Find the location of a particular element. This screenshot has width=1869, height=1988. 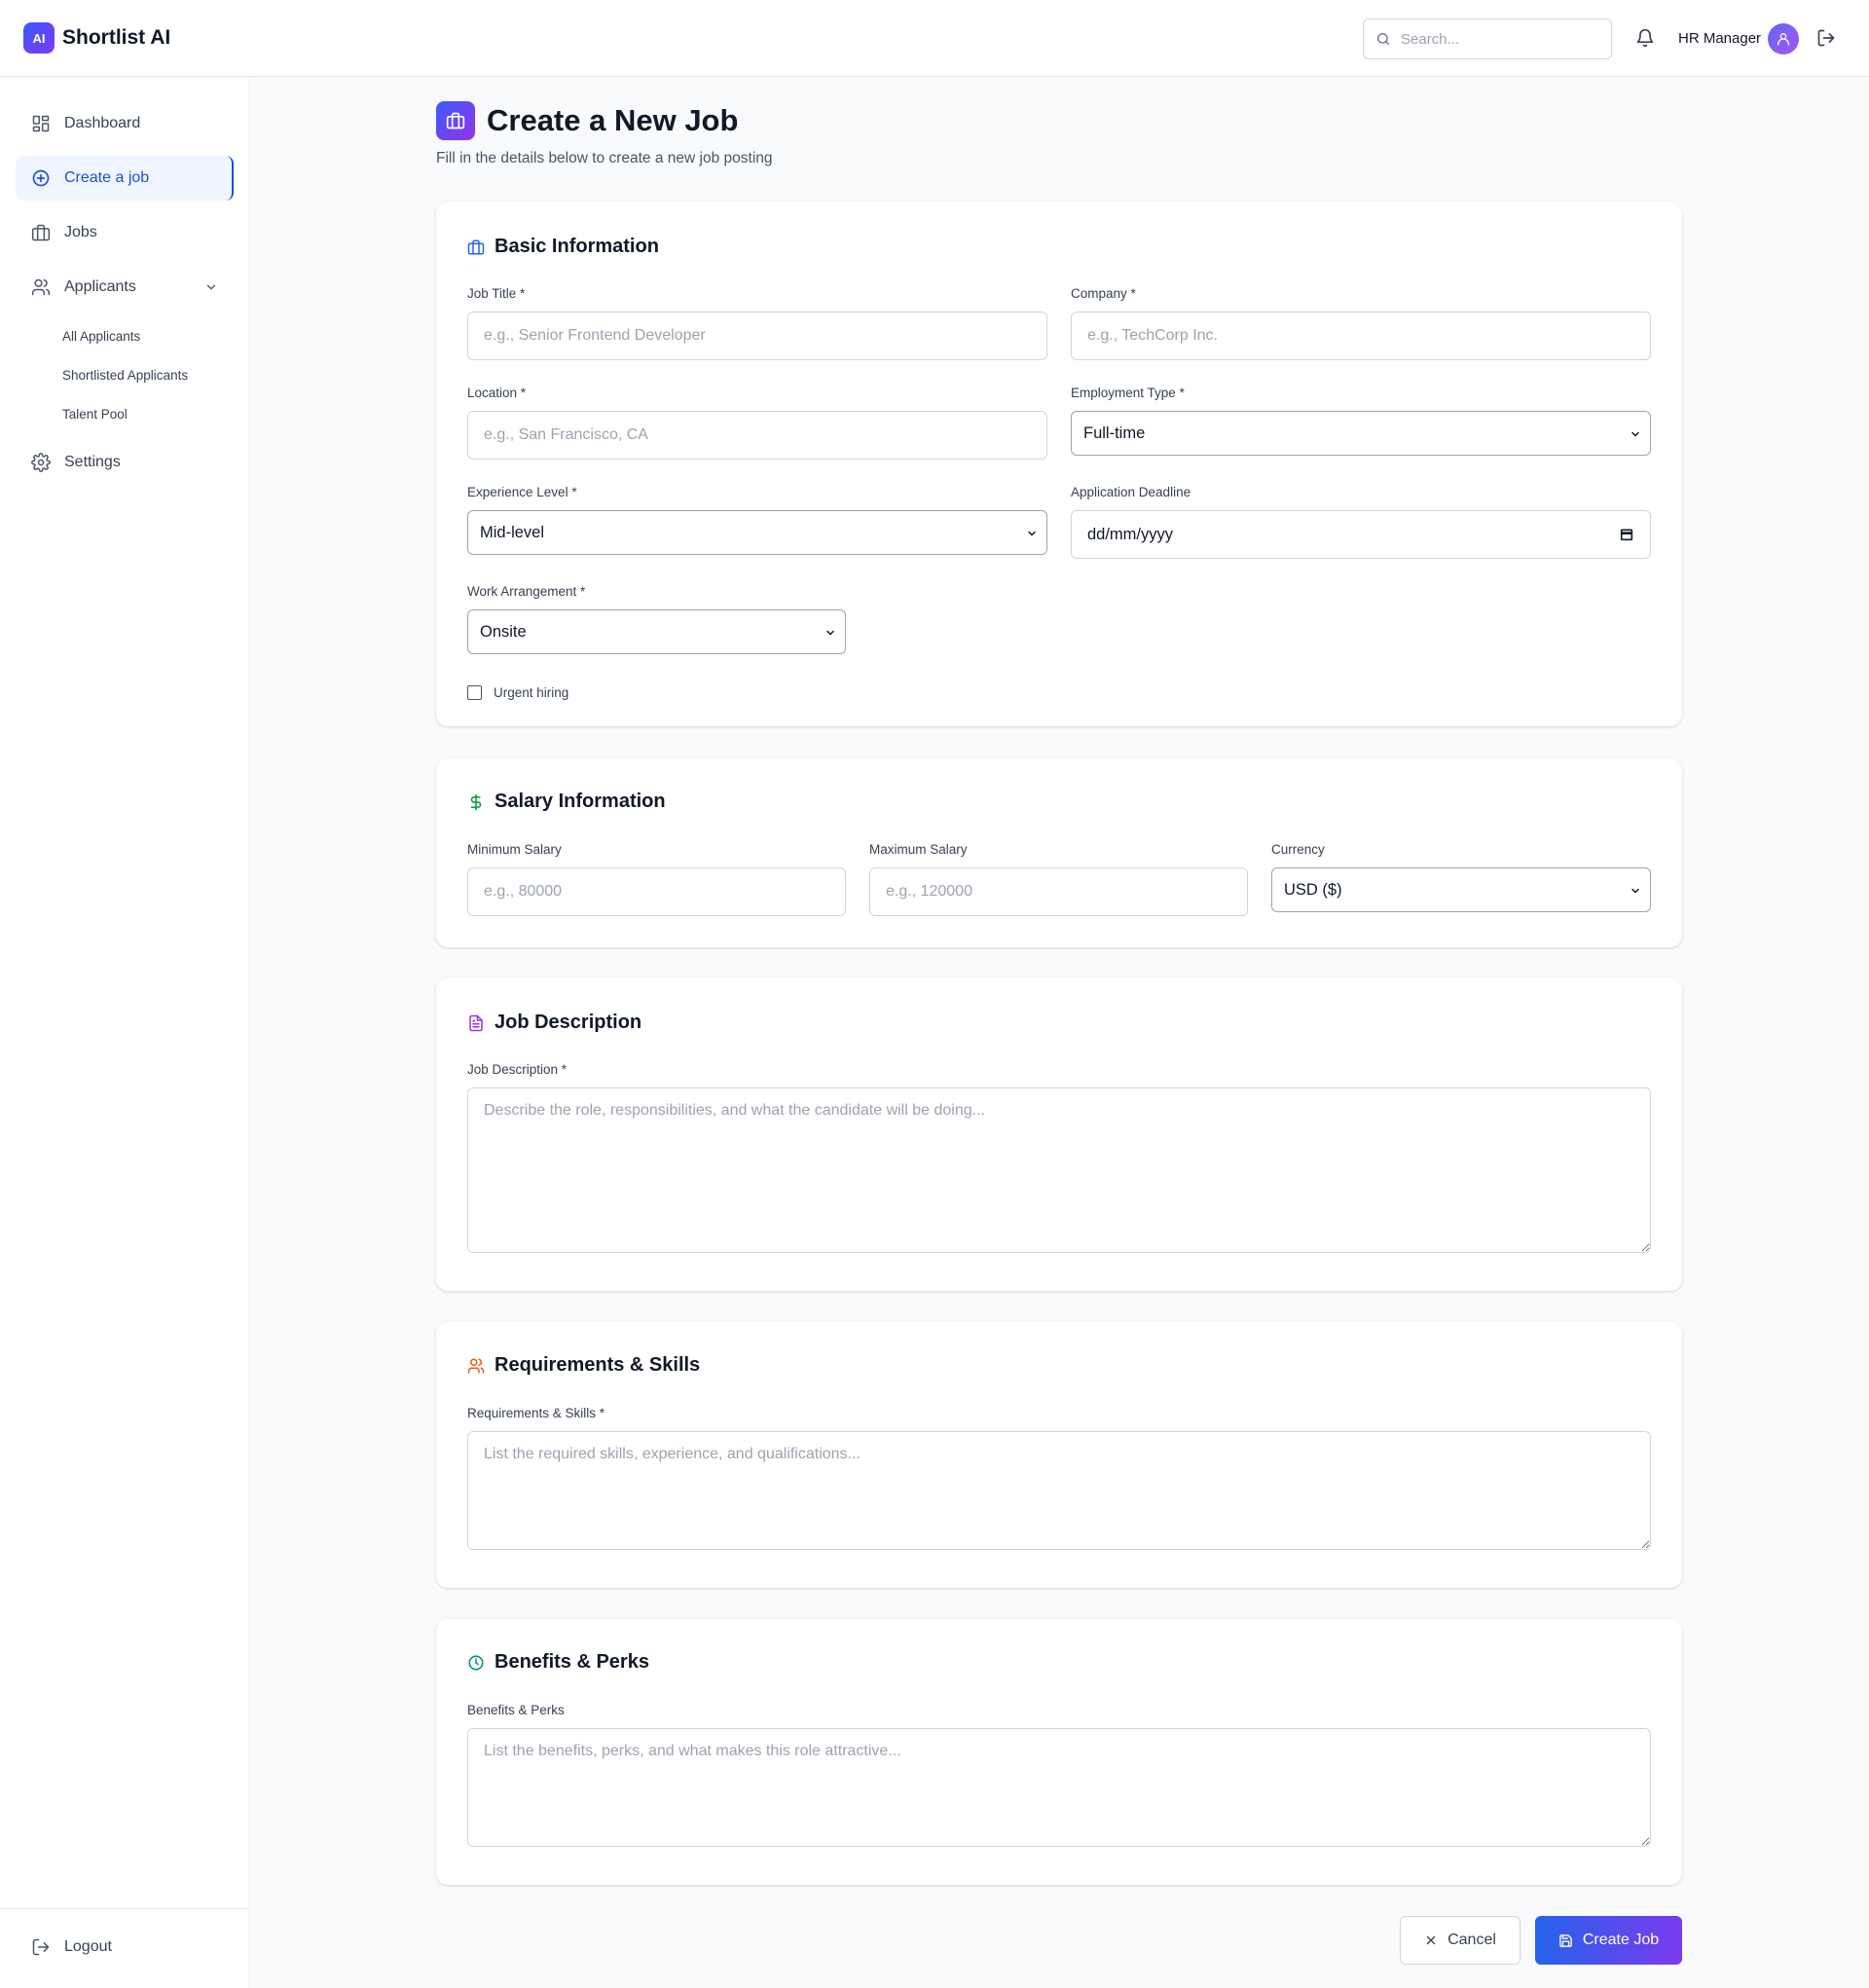

calendar-icon is located at coordinates (1626, 534).